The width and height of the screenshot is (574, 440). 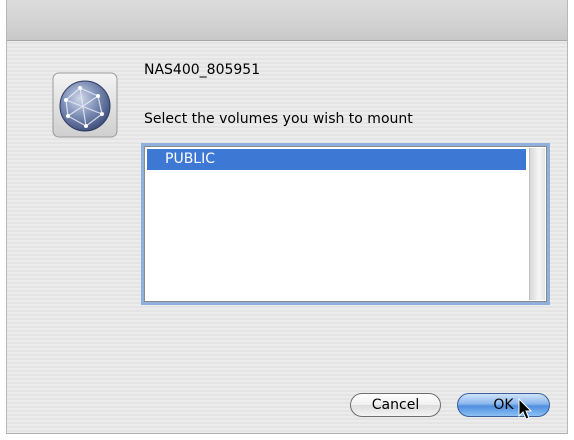 What do you see at coordinates (395, 405) in the screenshot?
I see `cancel-button: Cancel` at bounding box center [395, 405].